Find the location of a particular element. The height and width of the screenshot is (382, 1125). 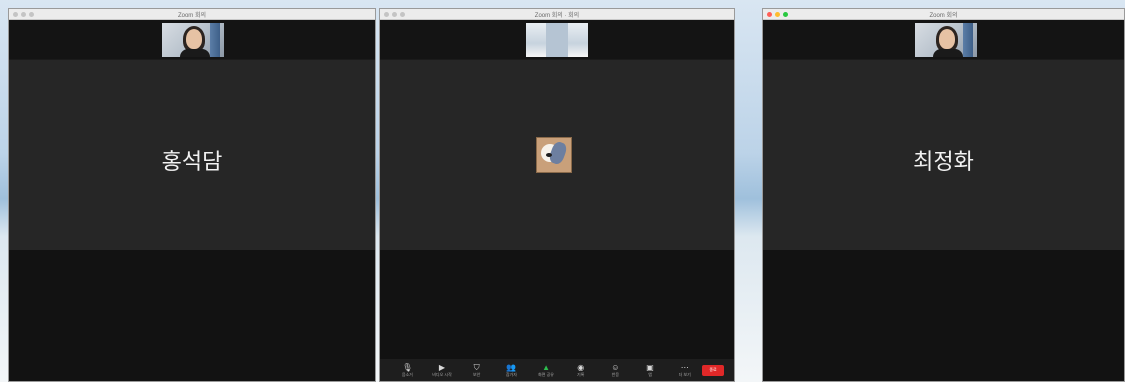

toolbar-button-label: 음소거 is located at coordinates (407, 374).